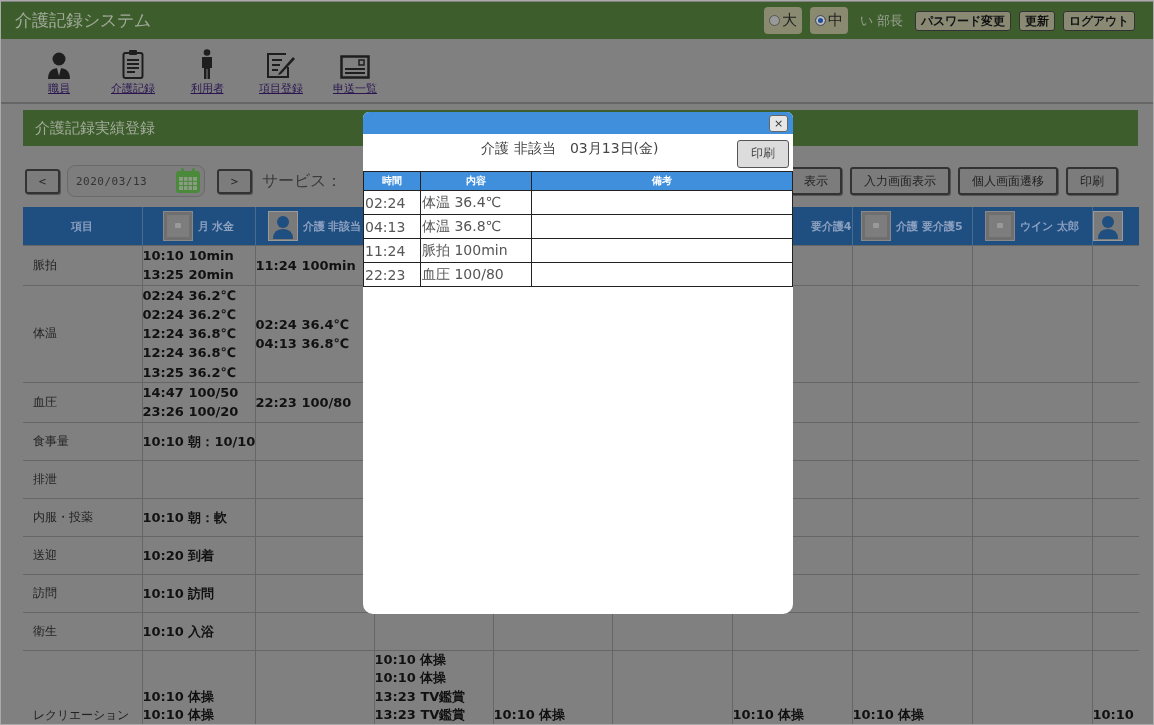 The height and width of the screenshot is (725, 1154). Describe the element at coordinates (782, 20) in the screenshot. I see `font-size-radio: 大` at that location.